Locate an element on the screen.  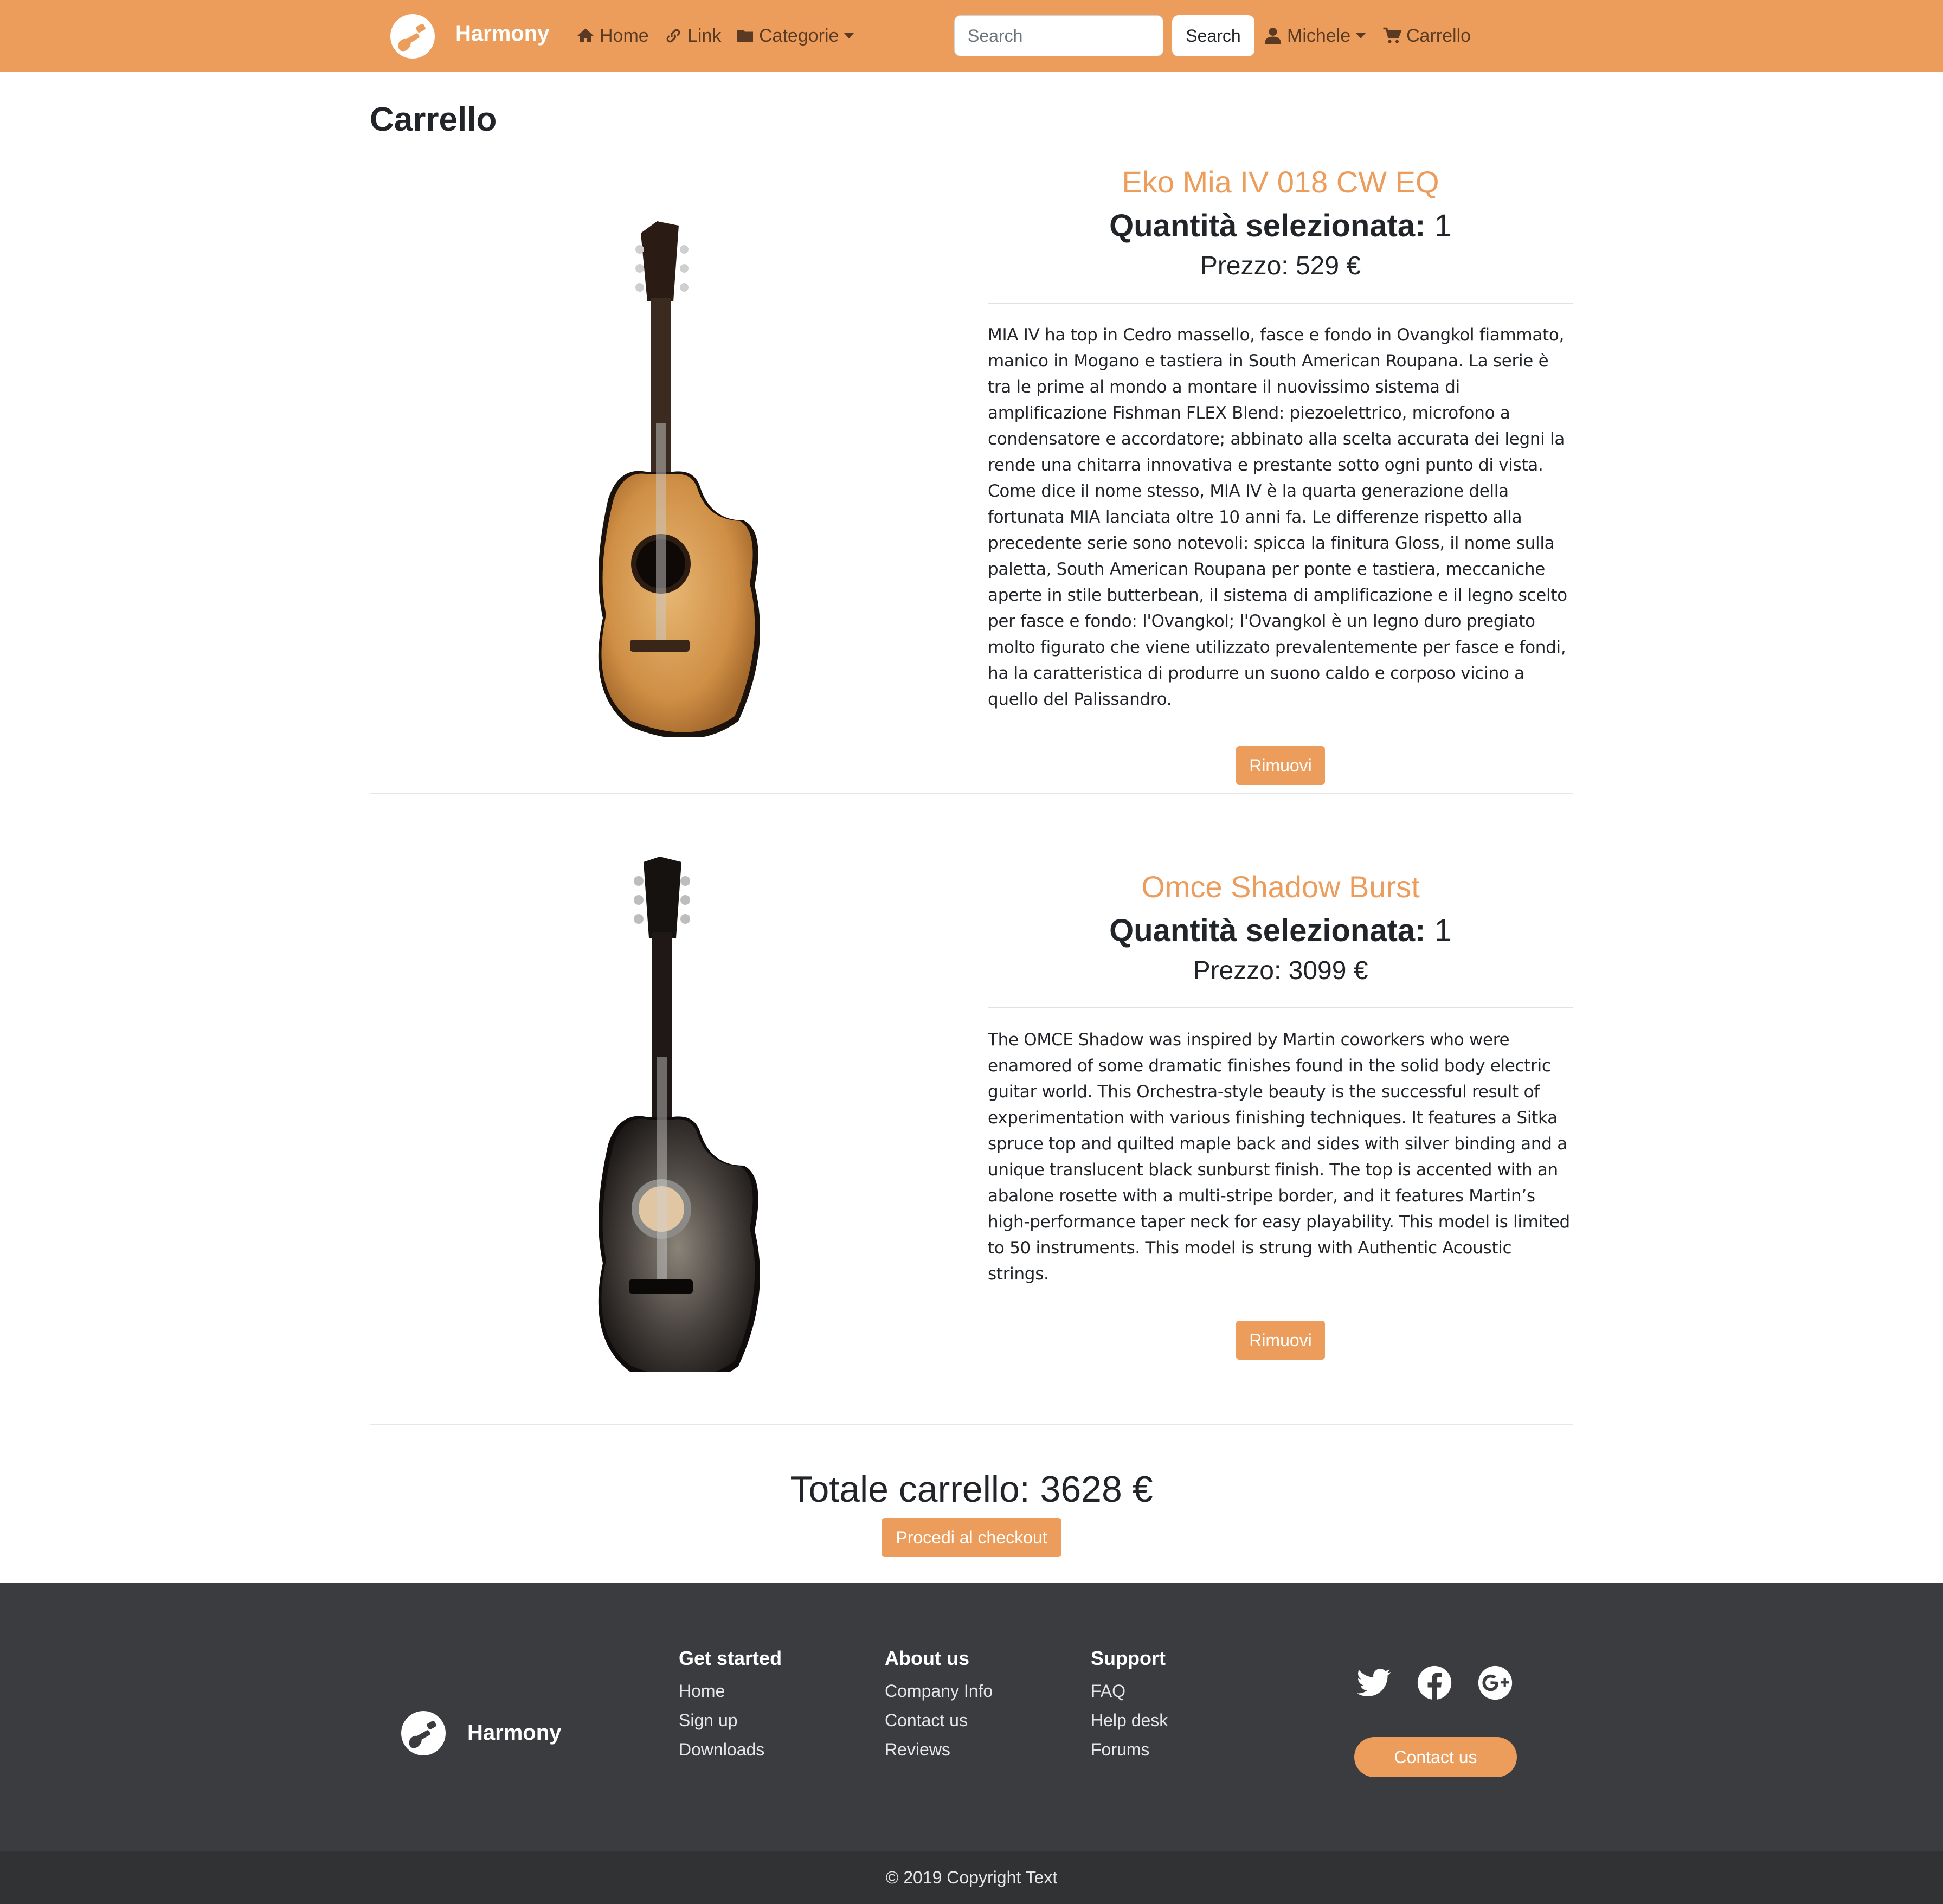
checkout-button: Procedi al checkout is located at coordinates (971, 1537).